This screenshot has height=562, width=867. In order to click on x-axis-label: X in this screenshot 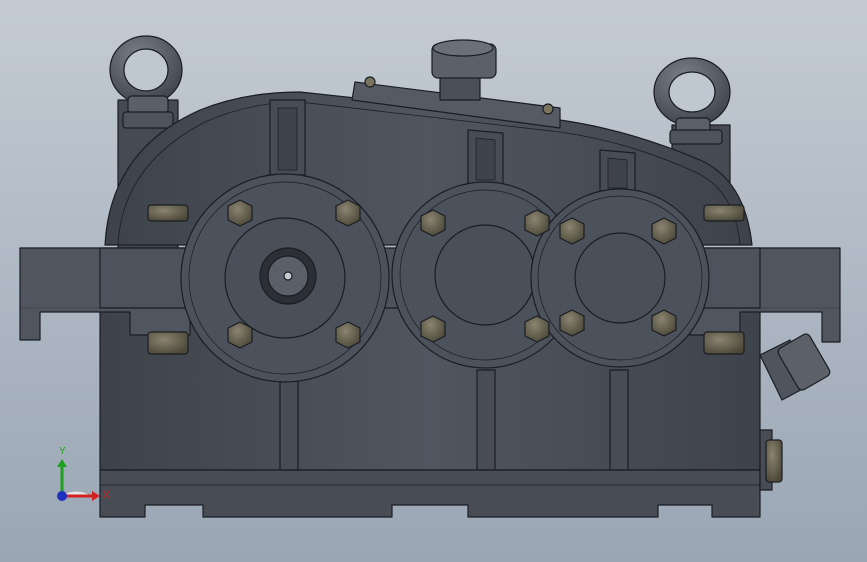, I will do `click(106, 495)`.